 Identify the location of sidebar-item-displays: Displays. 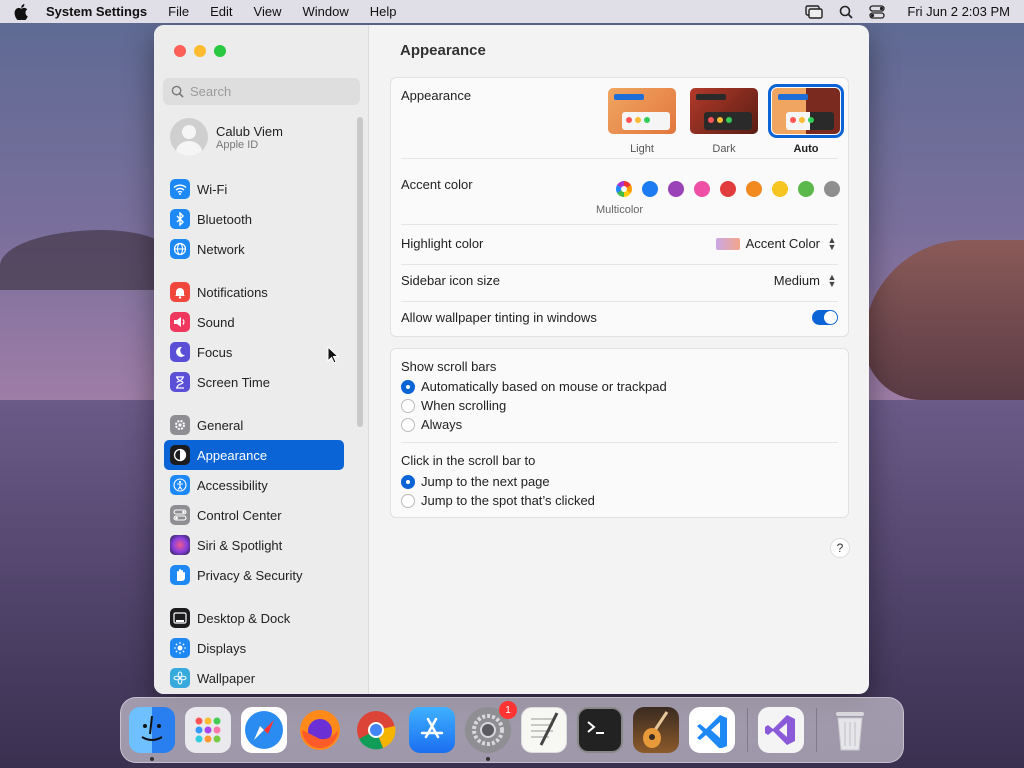
(254, 648).